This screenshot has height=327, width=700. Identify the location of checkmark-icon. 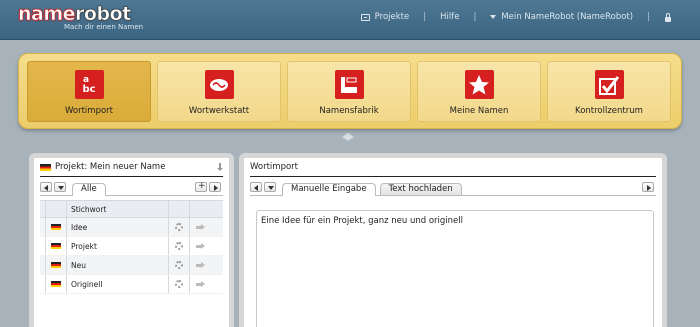
(609, 84).